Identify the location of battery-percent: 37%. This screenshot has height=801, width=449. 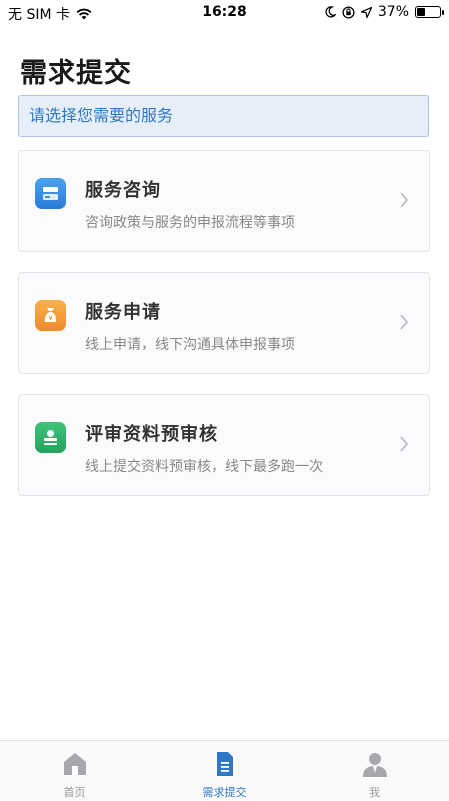
(393, 12).